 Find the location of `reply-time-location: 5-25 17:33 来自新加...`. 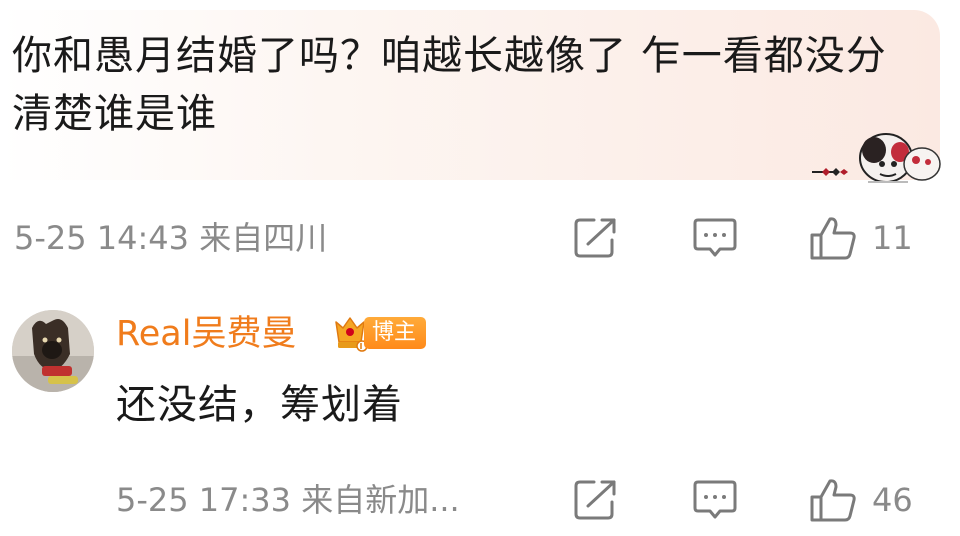

reply-time-location: 5-25 17:33 来自新加... is located at coordinates (288, 500).